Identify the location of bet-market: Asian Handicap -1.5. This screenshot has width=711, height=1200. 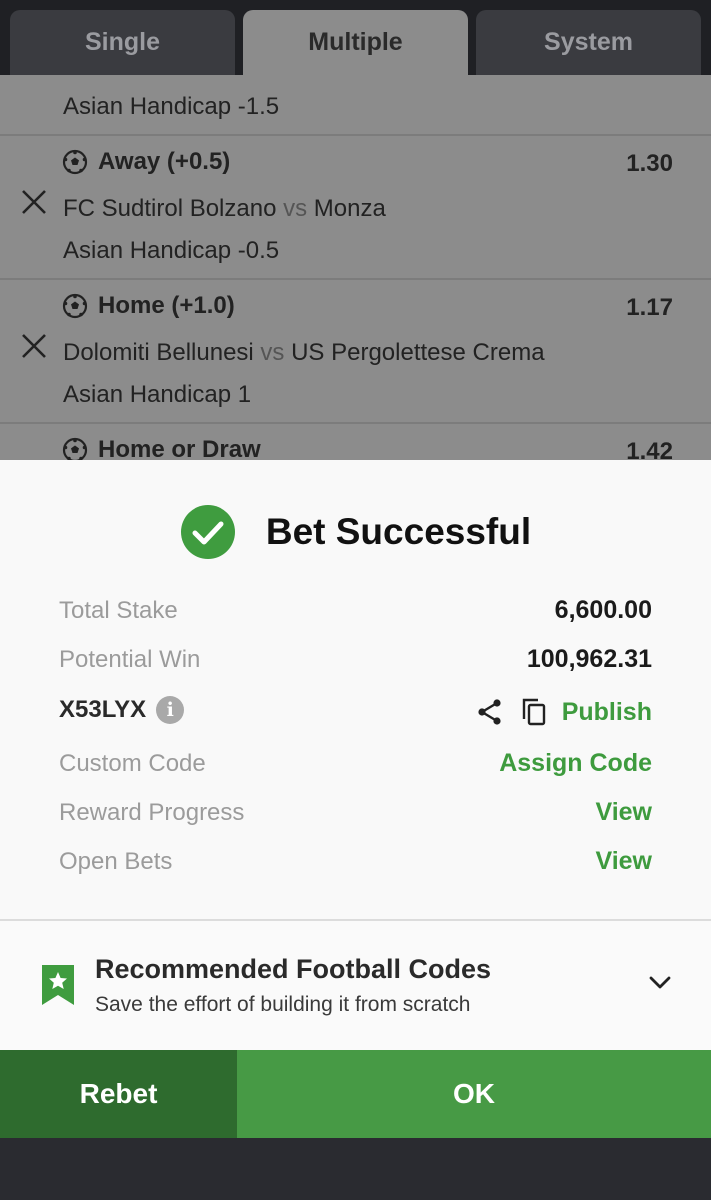
(171, 106).